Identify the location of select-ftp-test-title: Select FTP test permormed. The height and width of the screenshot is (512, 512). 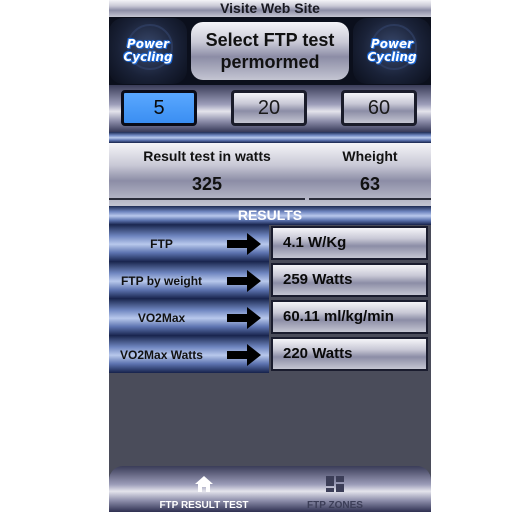
(270, 51).